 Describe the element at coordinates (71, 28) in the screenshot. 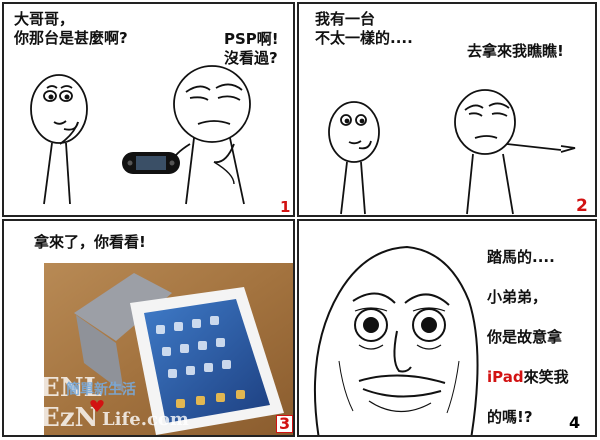

I see `panel-1-bubble-left: 大哥哥， 你那台是甚麼啊?` at that location.